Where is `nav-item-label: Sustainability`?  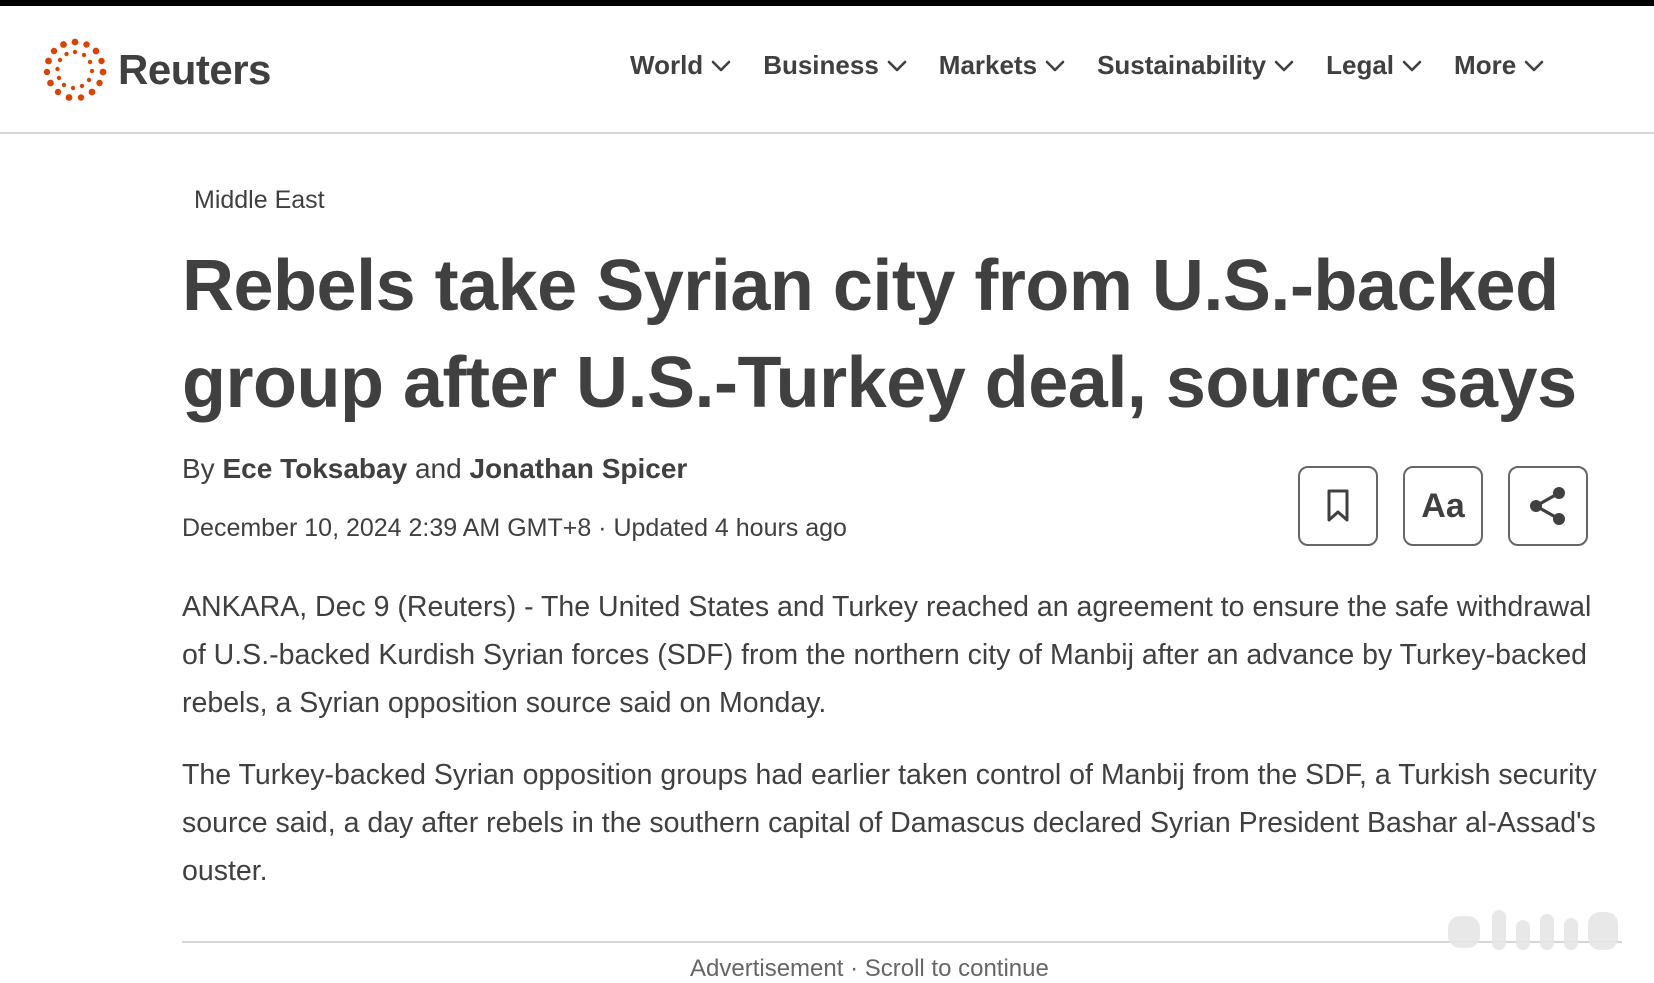
nav-item-label: Sustainability is located at coordinates (1182, 65).